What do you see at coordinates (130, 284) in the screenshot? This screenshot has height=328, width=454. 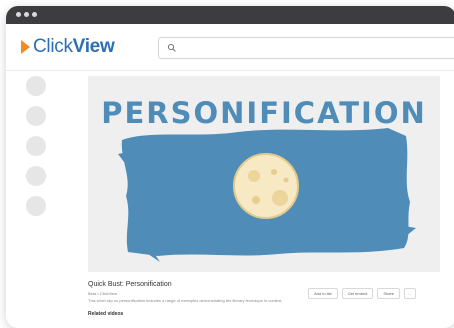 I see `video-title: Quick Bust: Personification` at bounding box center [130, 284].